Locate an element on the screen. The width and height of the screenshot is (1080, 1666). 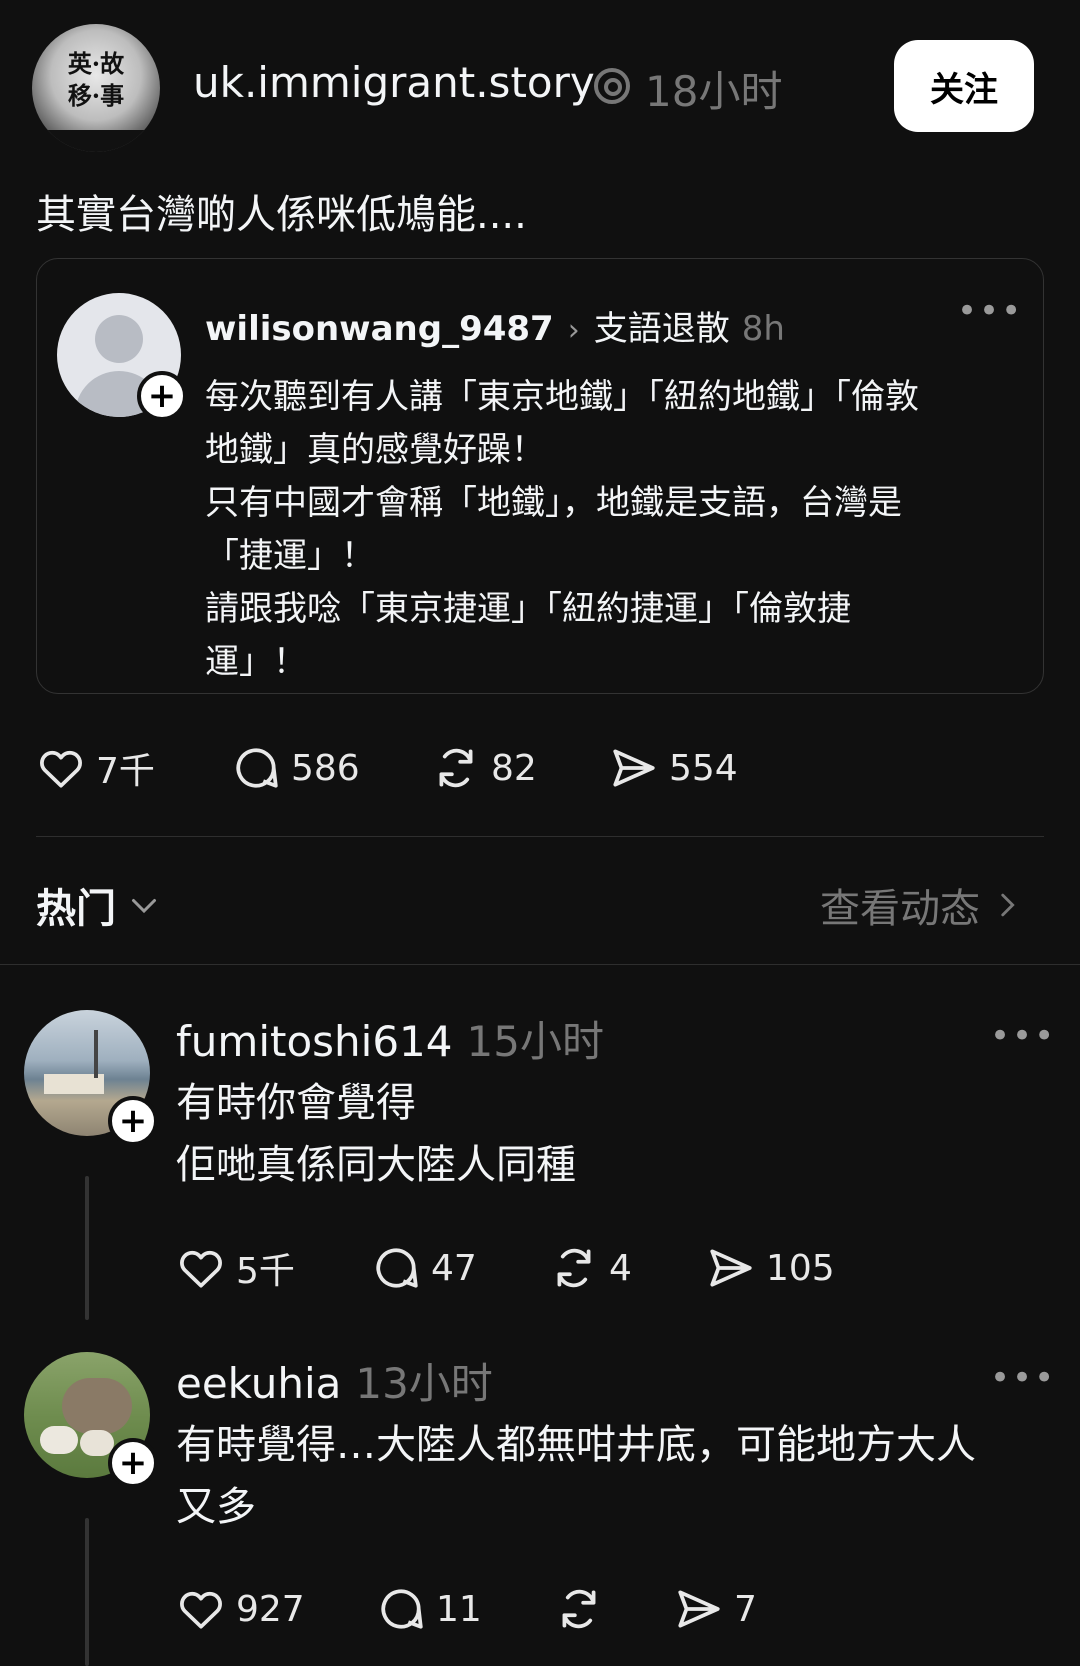
repost-button: 82 is located at coordinates (520, 768).